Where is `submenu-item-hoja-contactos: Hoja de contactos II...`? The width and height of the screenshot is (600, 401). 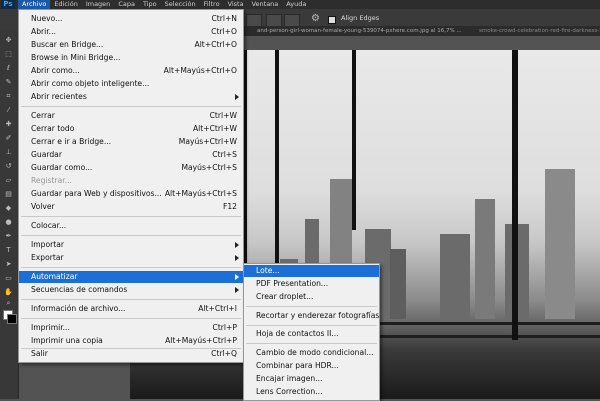 submenu-item-hoja-contactos: Hoja de contactos II... is located at coordinates (311, 334).